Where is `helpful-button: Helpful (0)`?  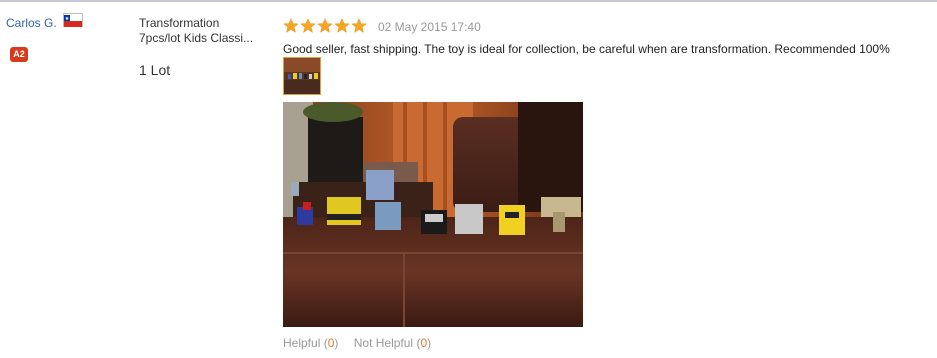
helpful-button: Helpful (0) is located at coordinates (310, 343).